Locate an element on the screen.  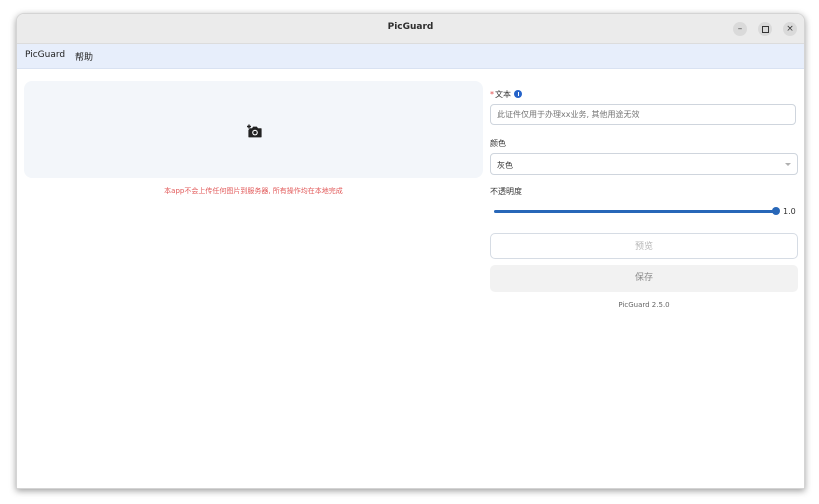
color-select-value: 灰色 is located at coordinates (505, 165).